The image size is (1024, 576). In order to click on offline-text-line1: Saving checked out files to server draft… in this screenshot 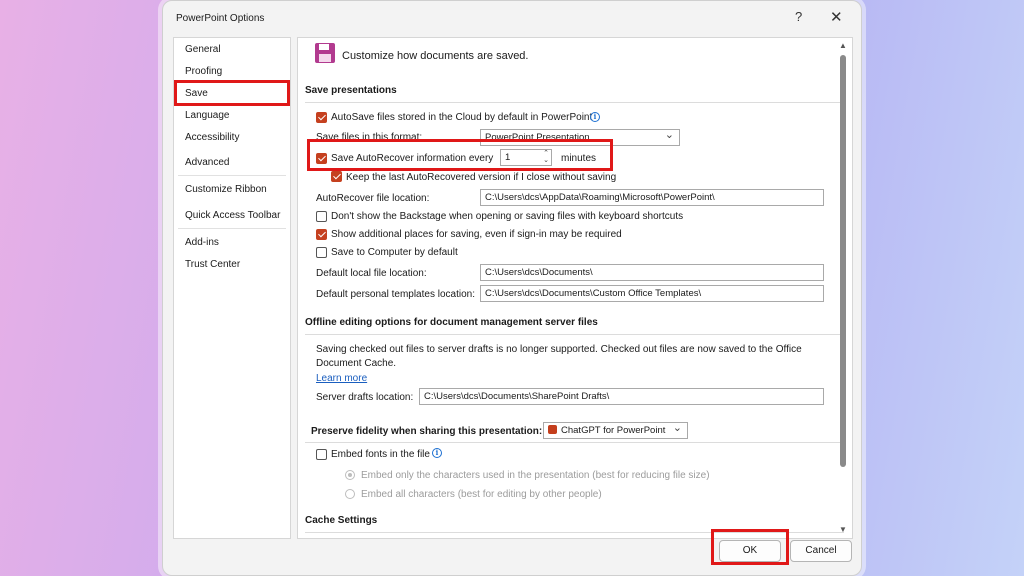, I will do `click(559, 349)`.